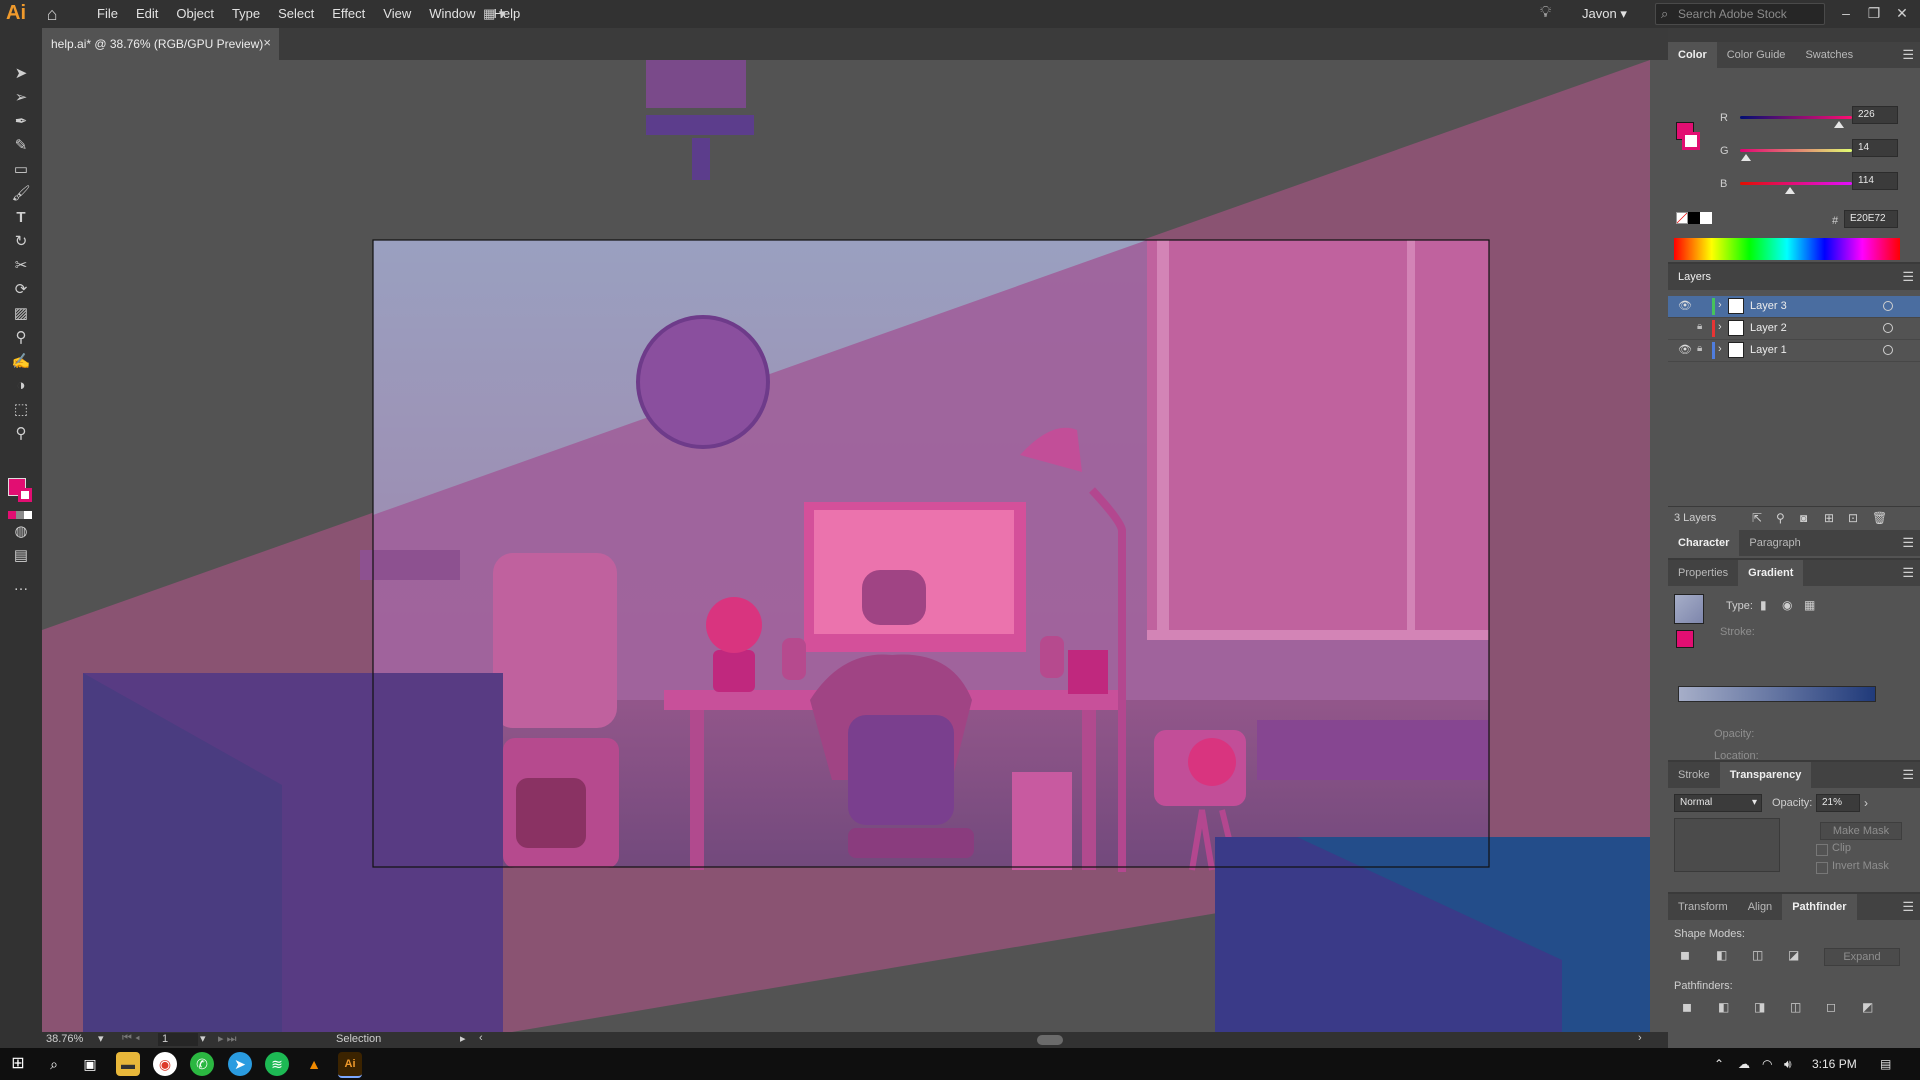  I want to click on tab-layers: Layers, so click(1694, 277).